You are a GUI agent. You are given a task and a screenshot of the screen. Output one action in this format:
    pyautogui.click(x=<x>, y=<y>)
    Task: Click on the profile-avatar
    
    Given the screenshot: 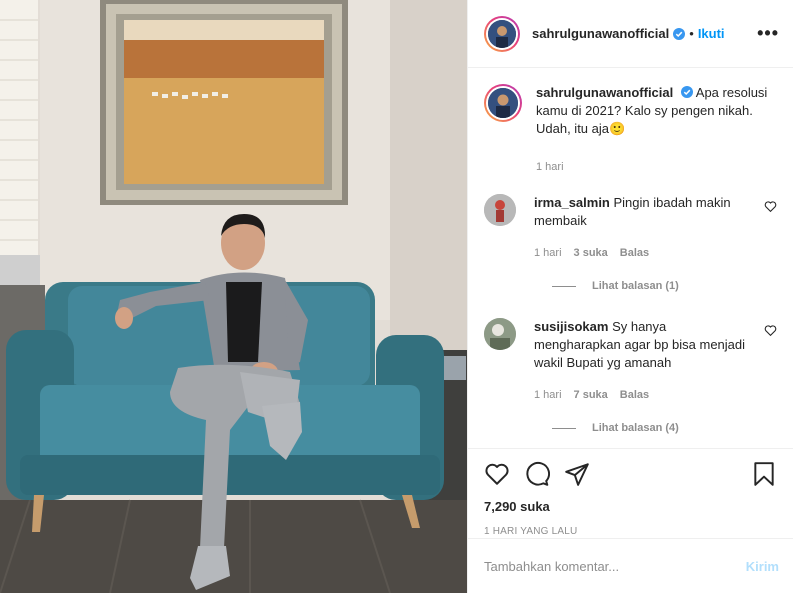 What is the action you would take?
    pyautogui.click(x=502, y=33)
    